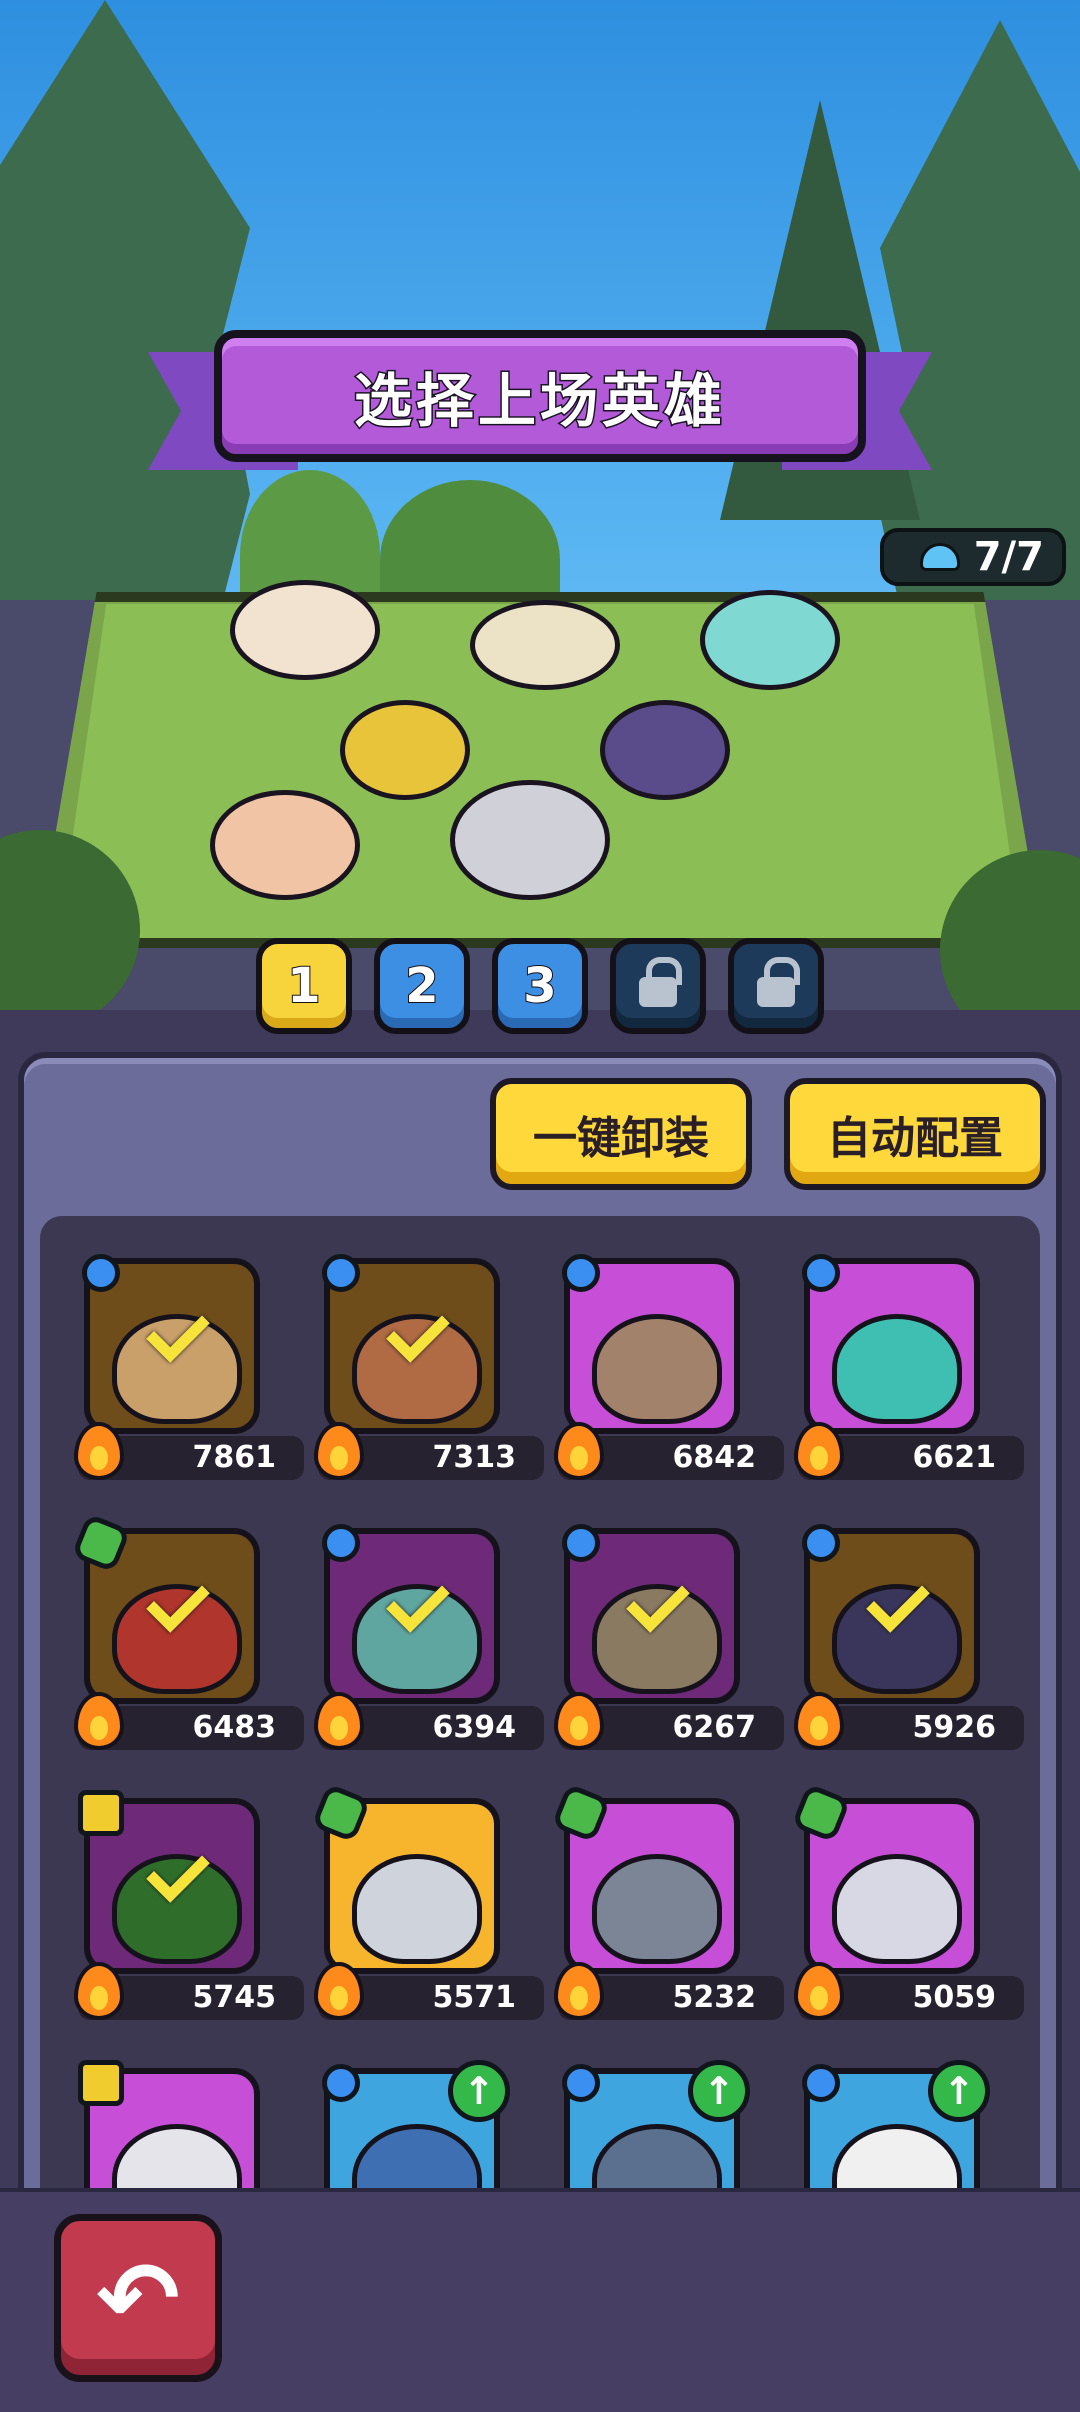  Describe the element at coordinates (189, 1451) in the screenshot. I see `power-bar: 7861` at that location.